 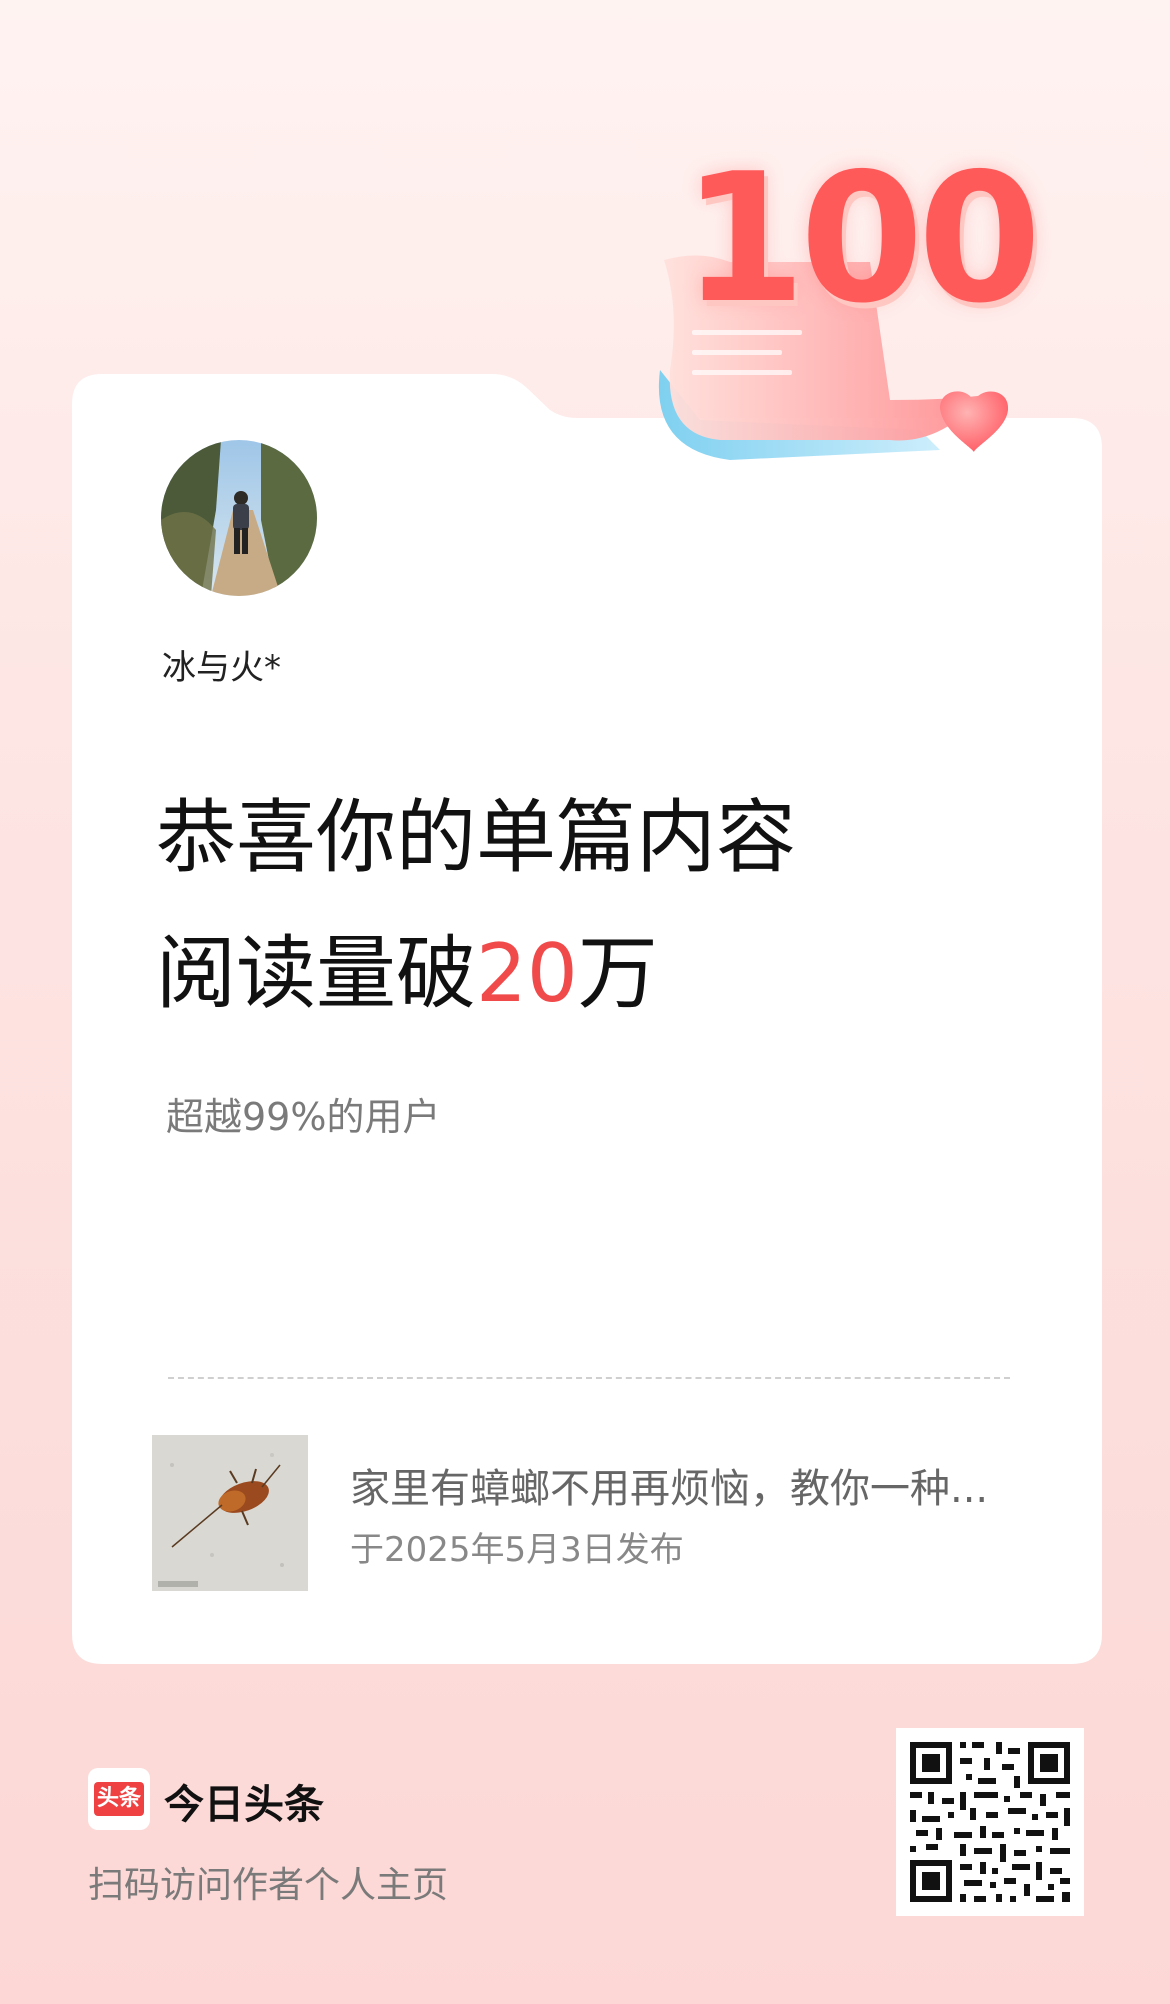 I want to click on toutiao-logo-icon: 头条, so click(x=119, y=1799).